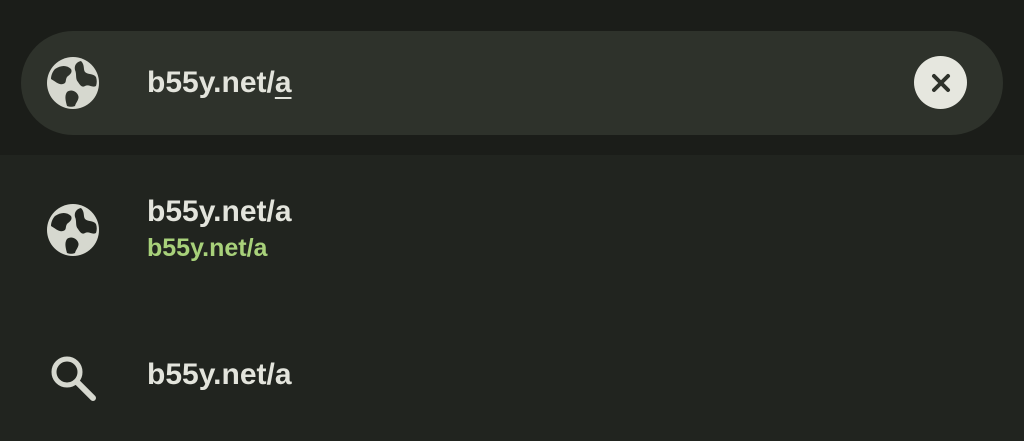 The width and height of the screenshot is (1024, 441). I want to click on clear-button, so click(940, 82).